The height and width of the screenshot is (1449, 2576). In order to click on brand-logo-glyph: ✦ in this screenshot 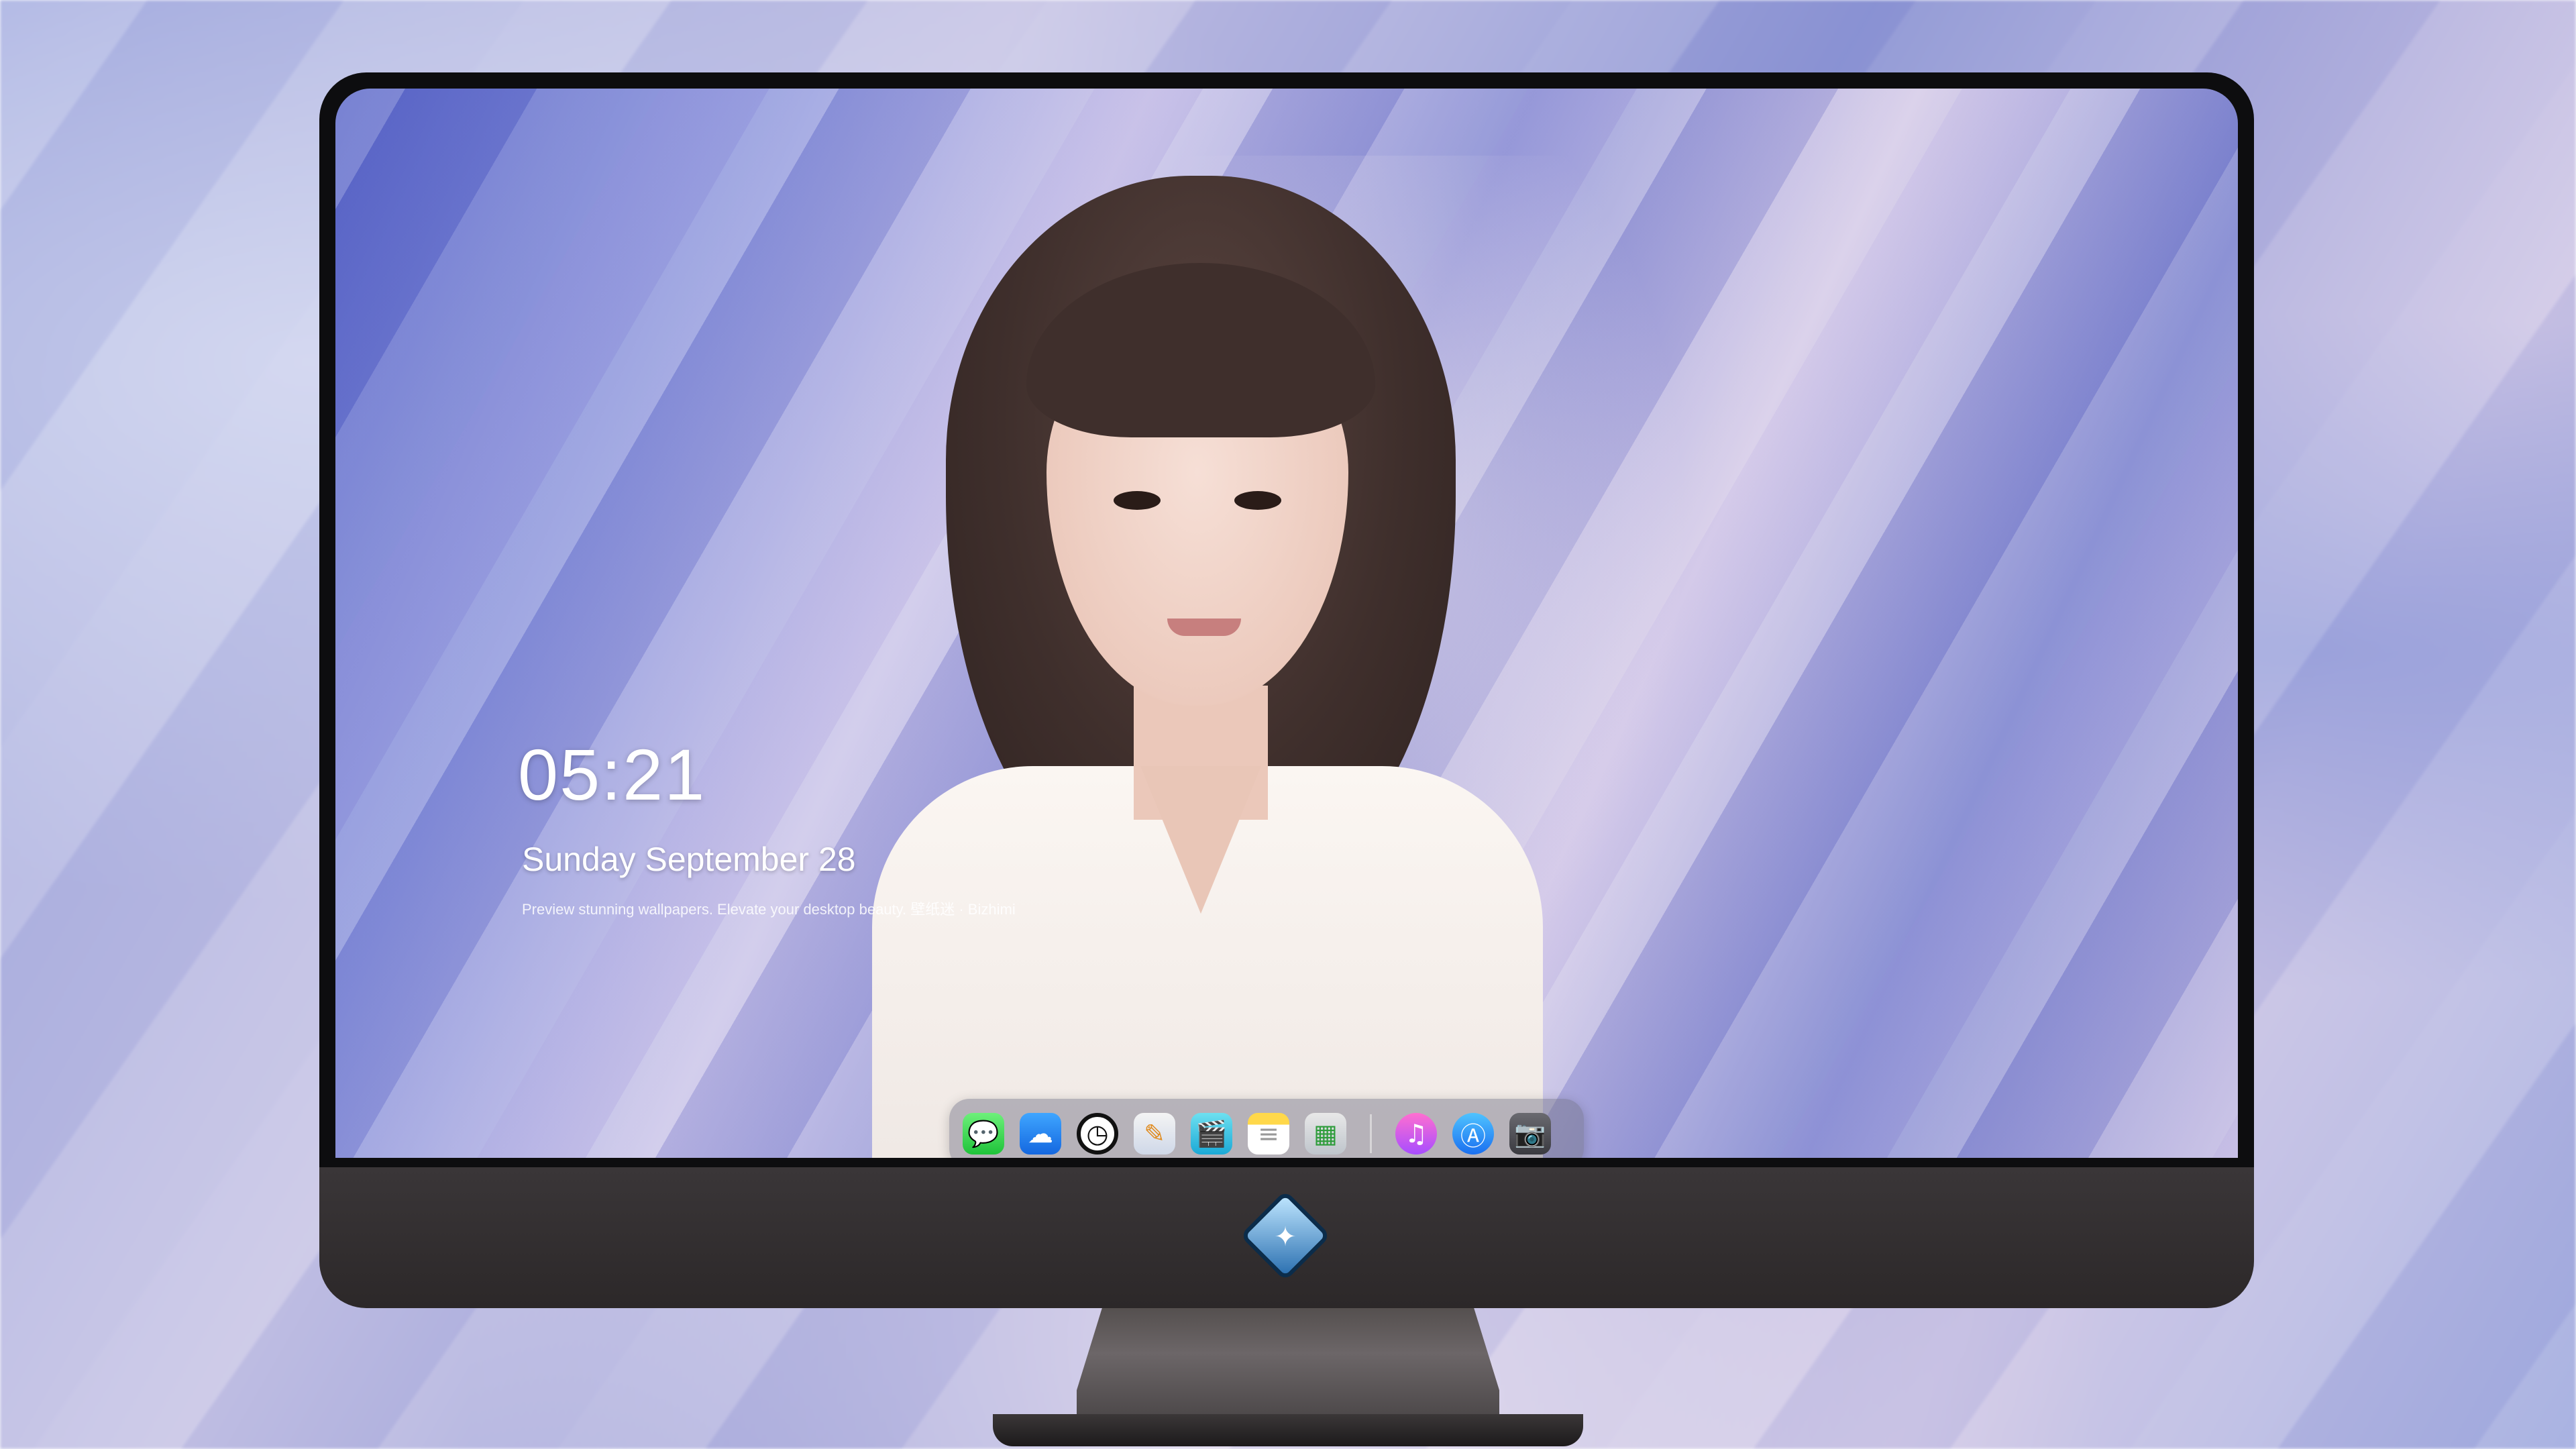, I will do `click(1285, 1237)`.